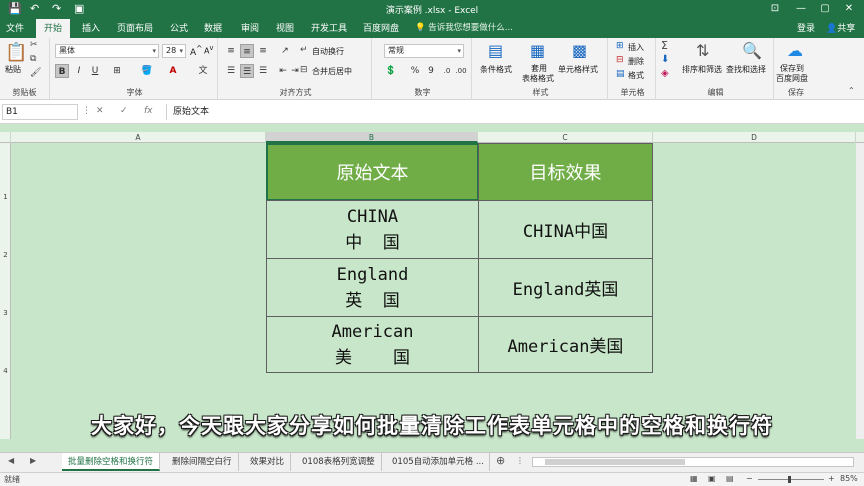  What do you see at coordinates (538, 78) in the screenshot?
I see `format-as-table-button: 表格格式` at bounding box center [538, 78].